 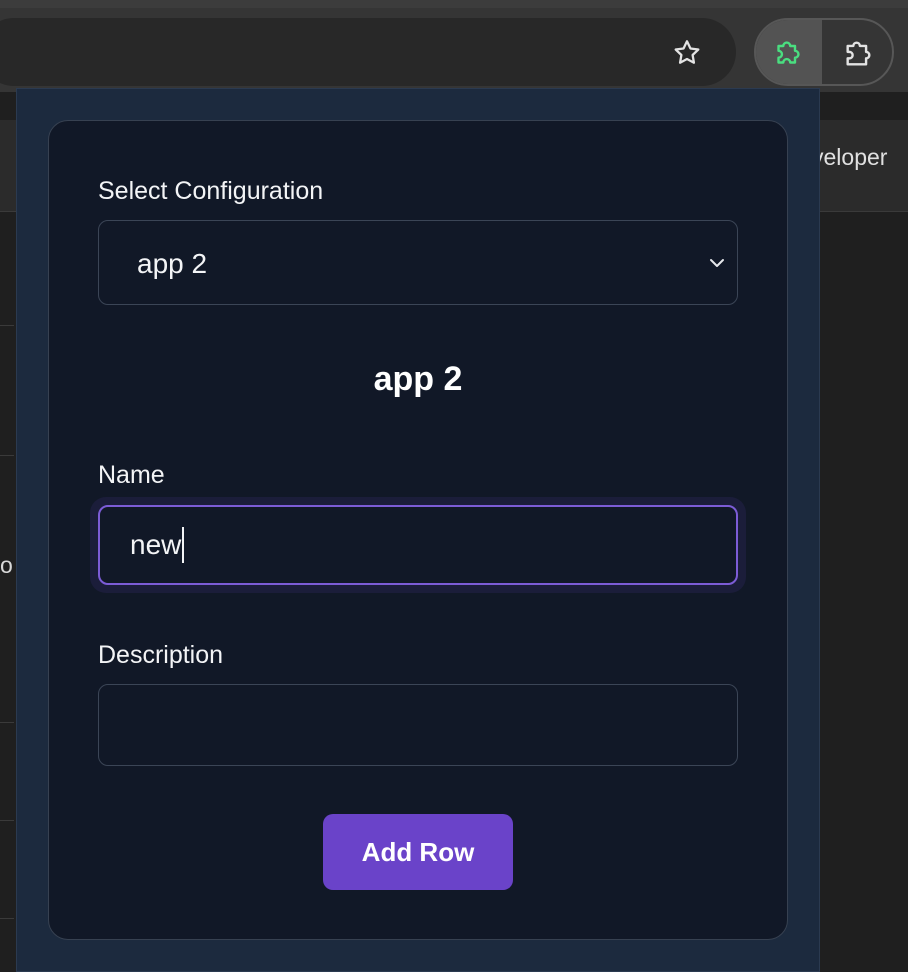 I want to click on tab-strip, so click(x=454, y=4).